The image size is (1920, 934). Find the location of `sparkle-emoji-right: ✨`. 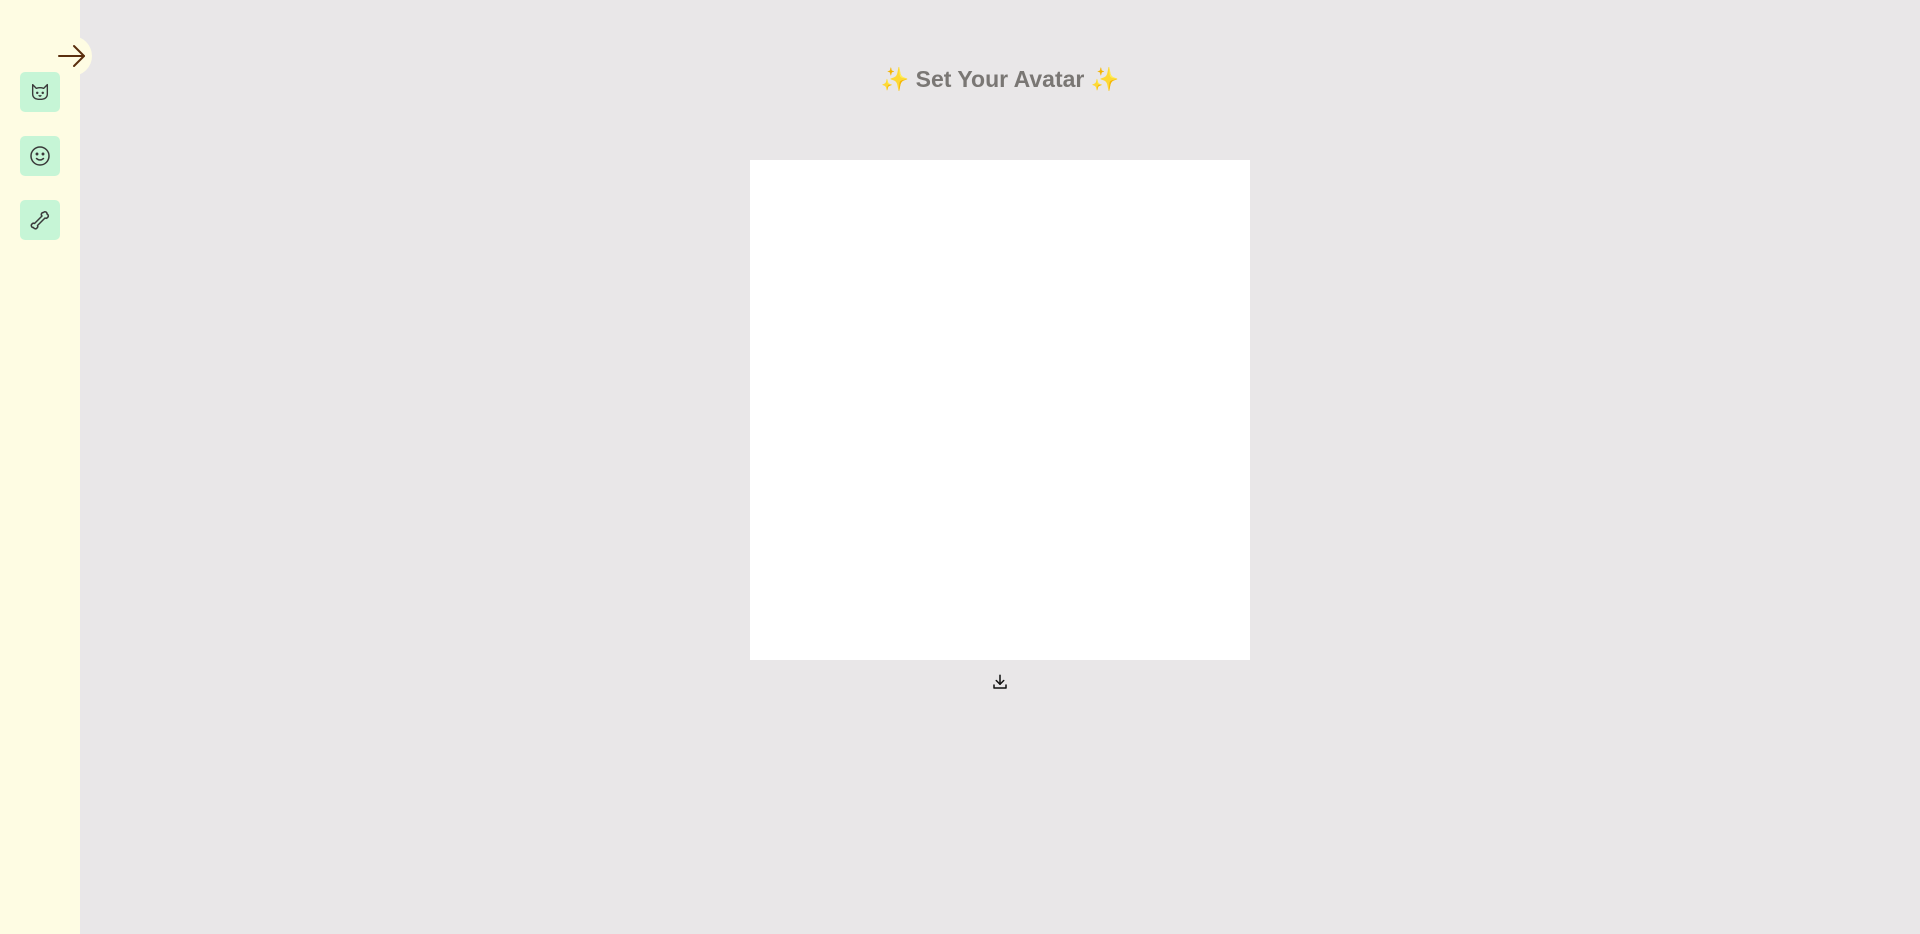

sparkle-emoji-right: ✨ is located at coordinates (1105, 79).